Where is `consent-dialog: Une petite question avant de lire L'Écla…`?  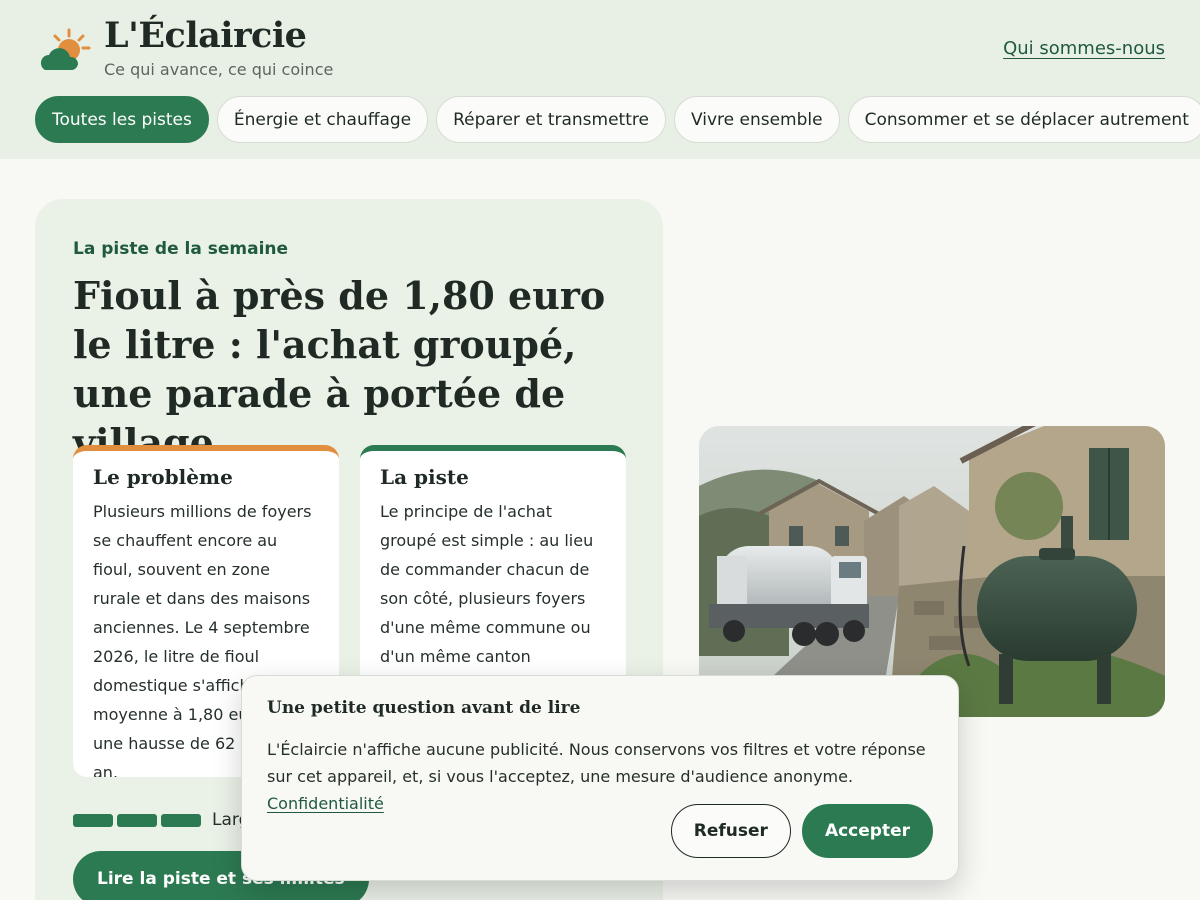 consent-dialog: Une petite question avant de lire L'Écla… is located at coordinates (600, 778).